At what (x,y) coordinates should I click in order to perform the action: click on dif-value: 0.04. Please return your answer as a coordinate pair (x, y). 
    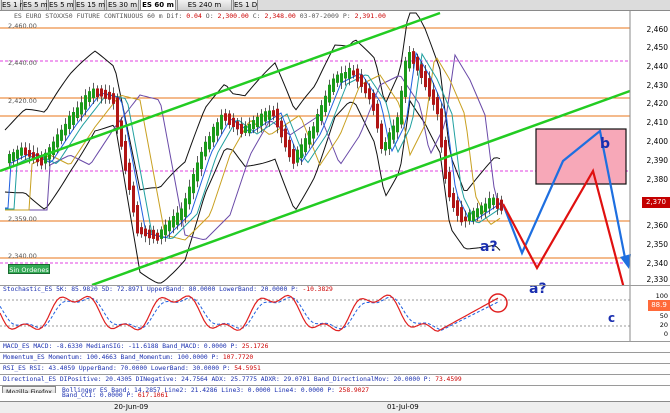
    Looking at the image, I should click on (194, 16).